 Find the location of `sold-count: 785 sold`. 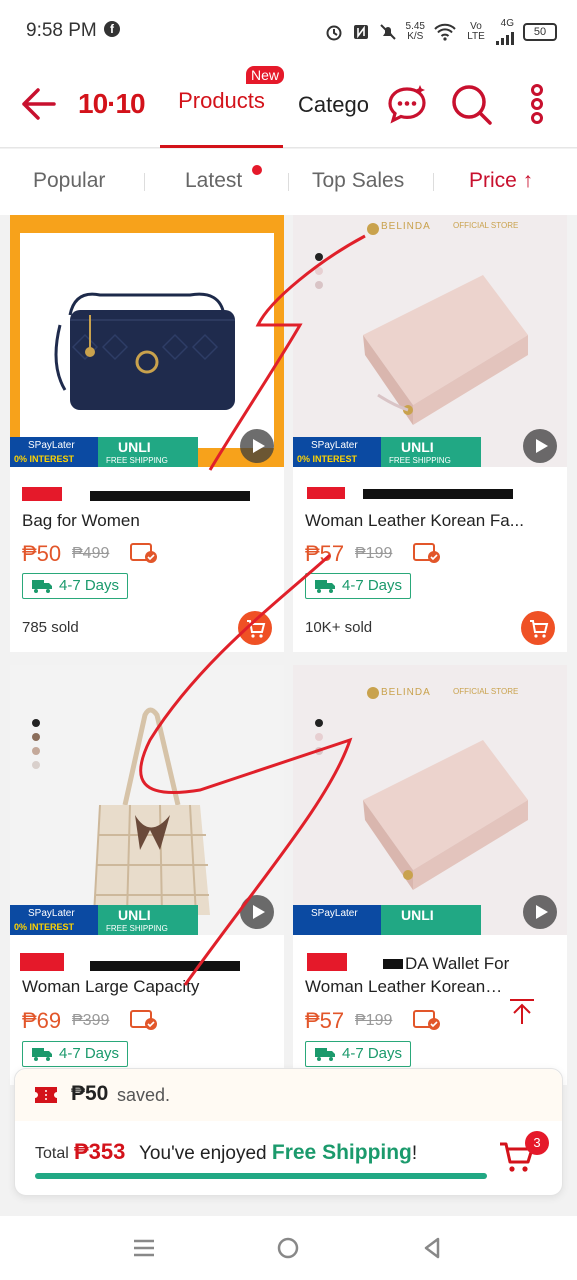

sold-count: 785 sold is located at coordinates (50, 627).